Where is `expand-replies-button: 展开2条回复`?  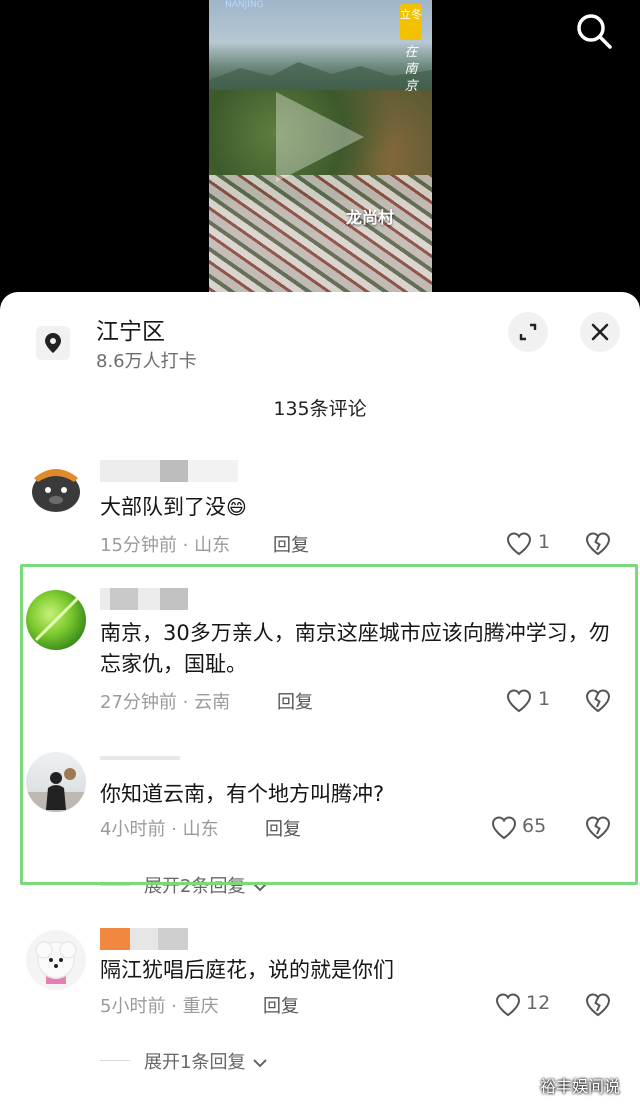
expand-replies-button: 展开2条回复 is located at coordinates (205, 885).